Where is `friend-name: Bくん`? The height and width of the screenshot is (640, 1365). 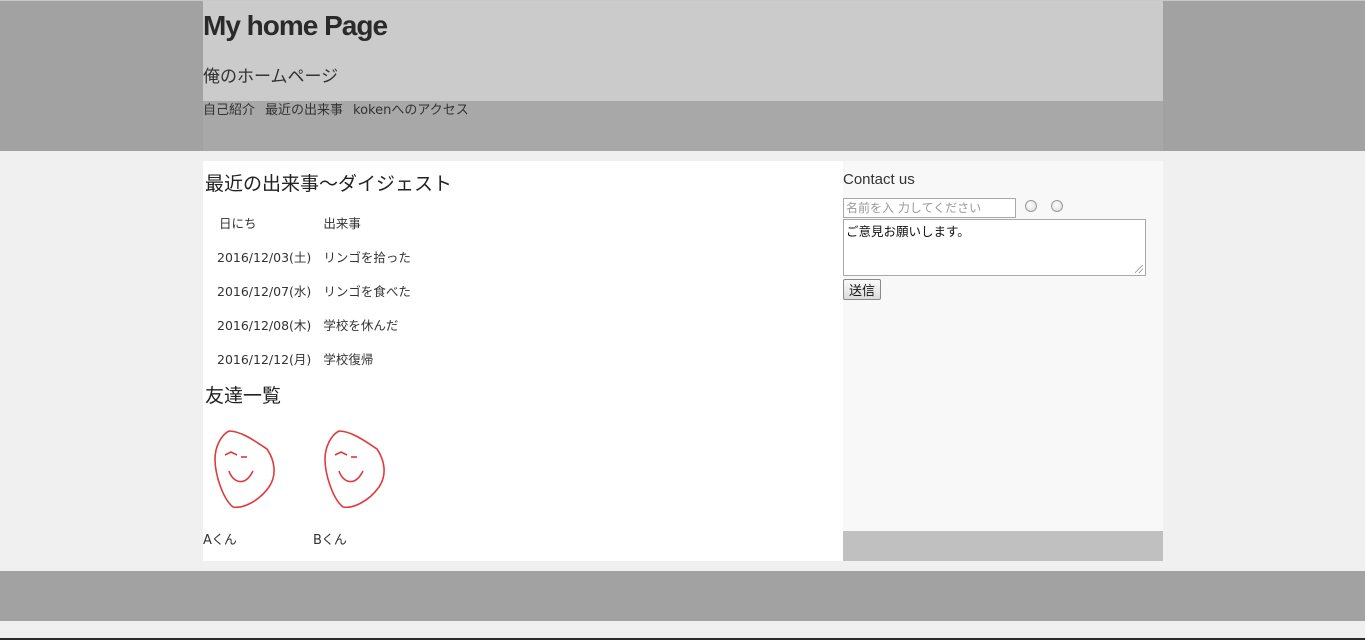
friend-name: Bくん is located at coordinates (330, 540).